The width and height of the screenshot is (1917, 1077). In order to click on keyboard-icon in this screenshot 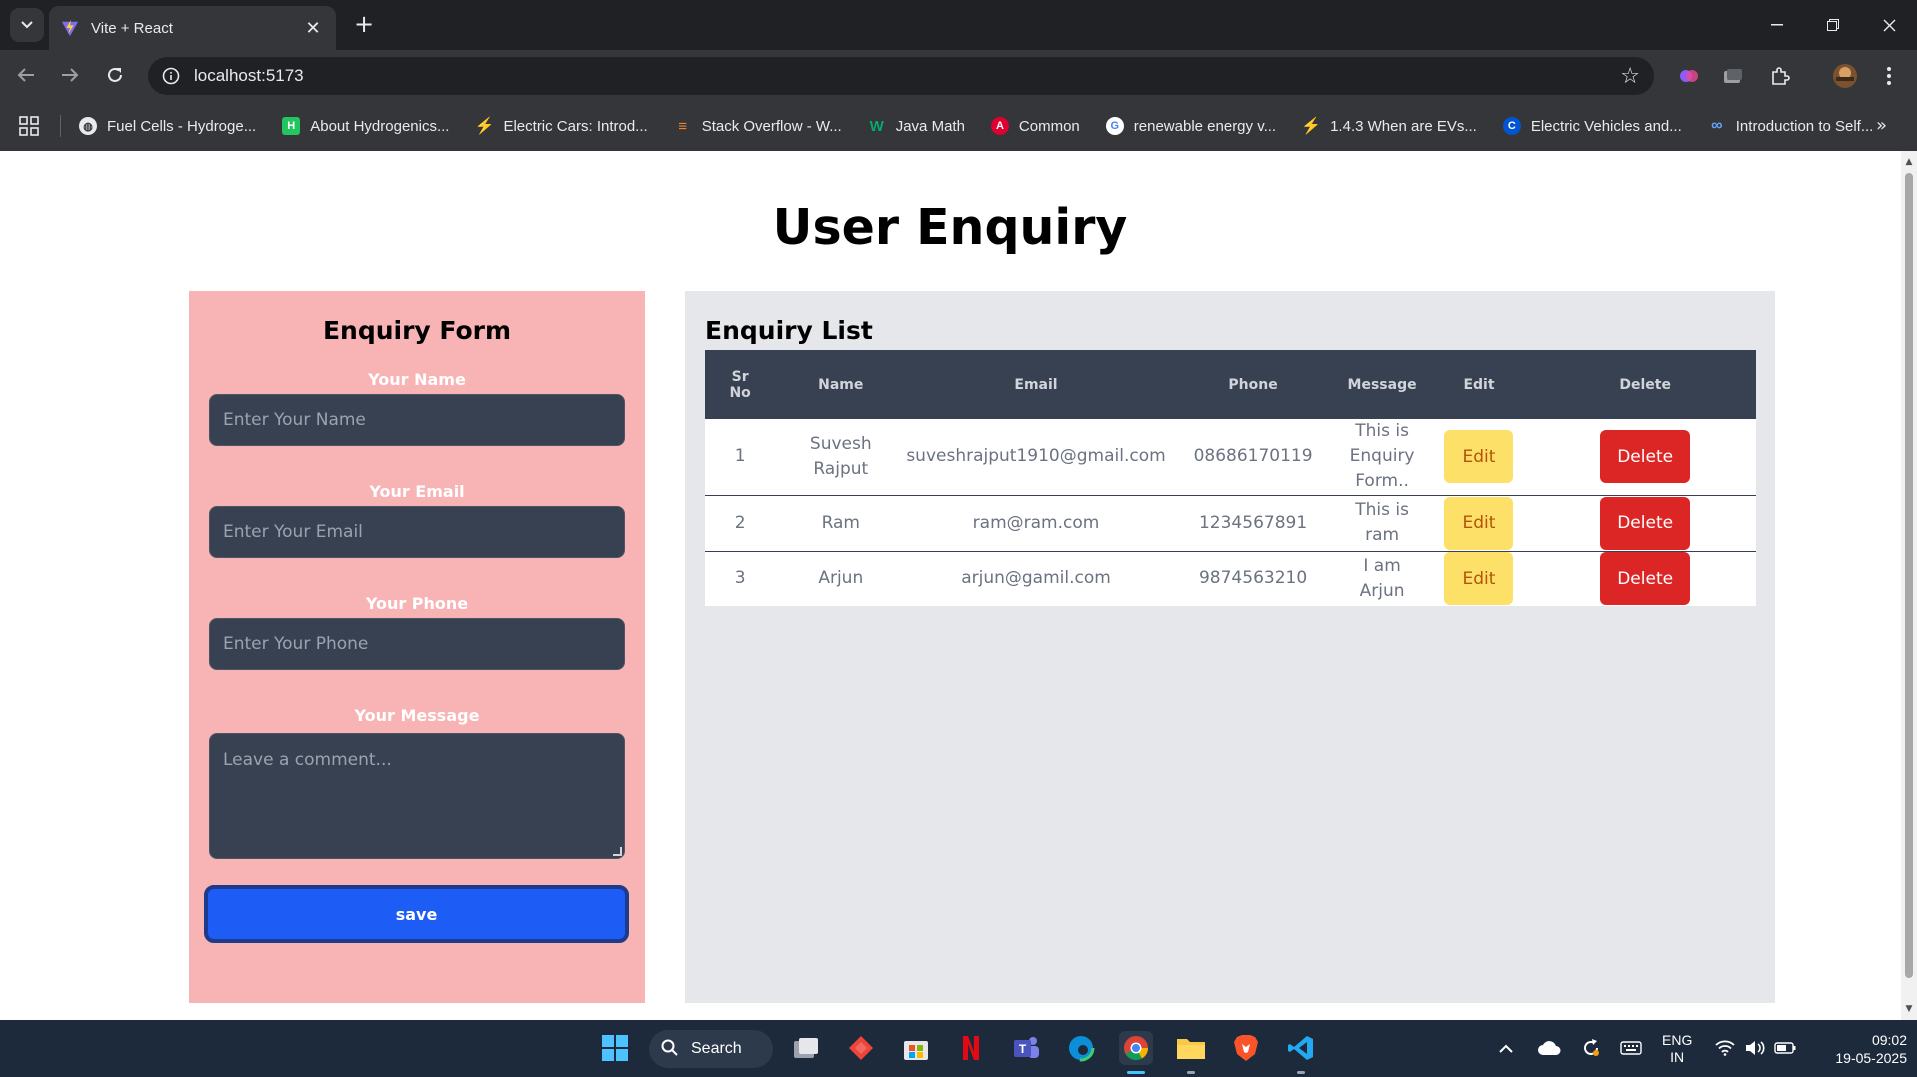, I will do `click(1631, 1048)`.